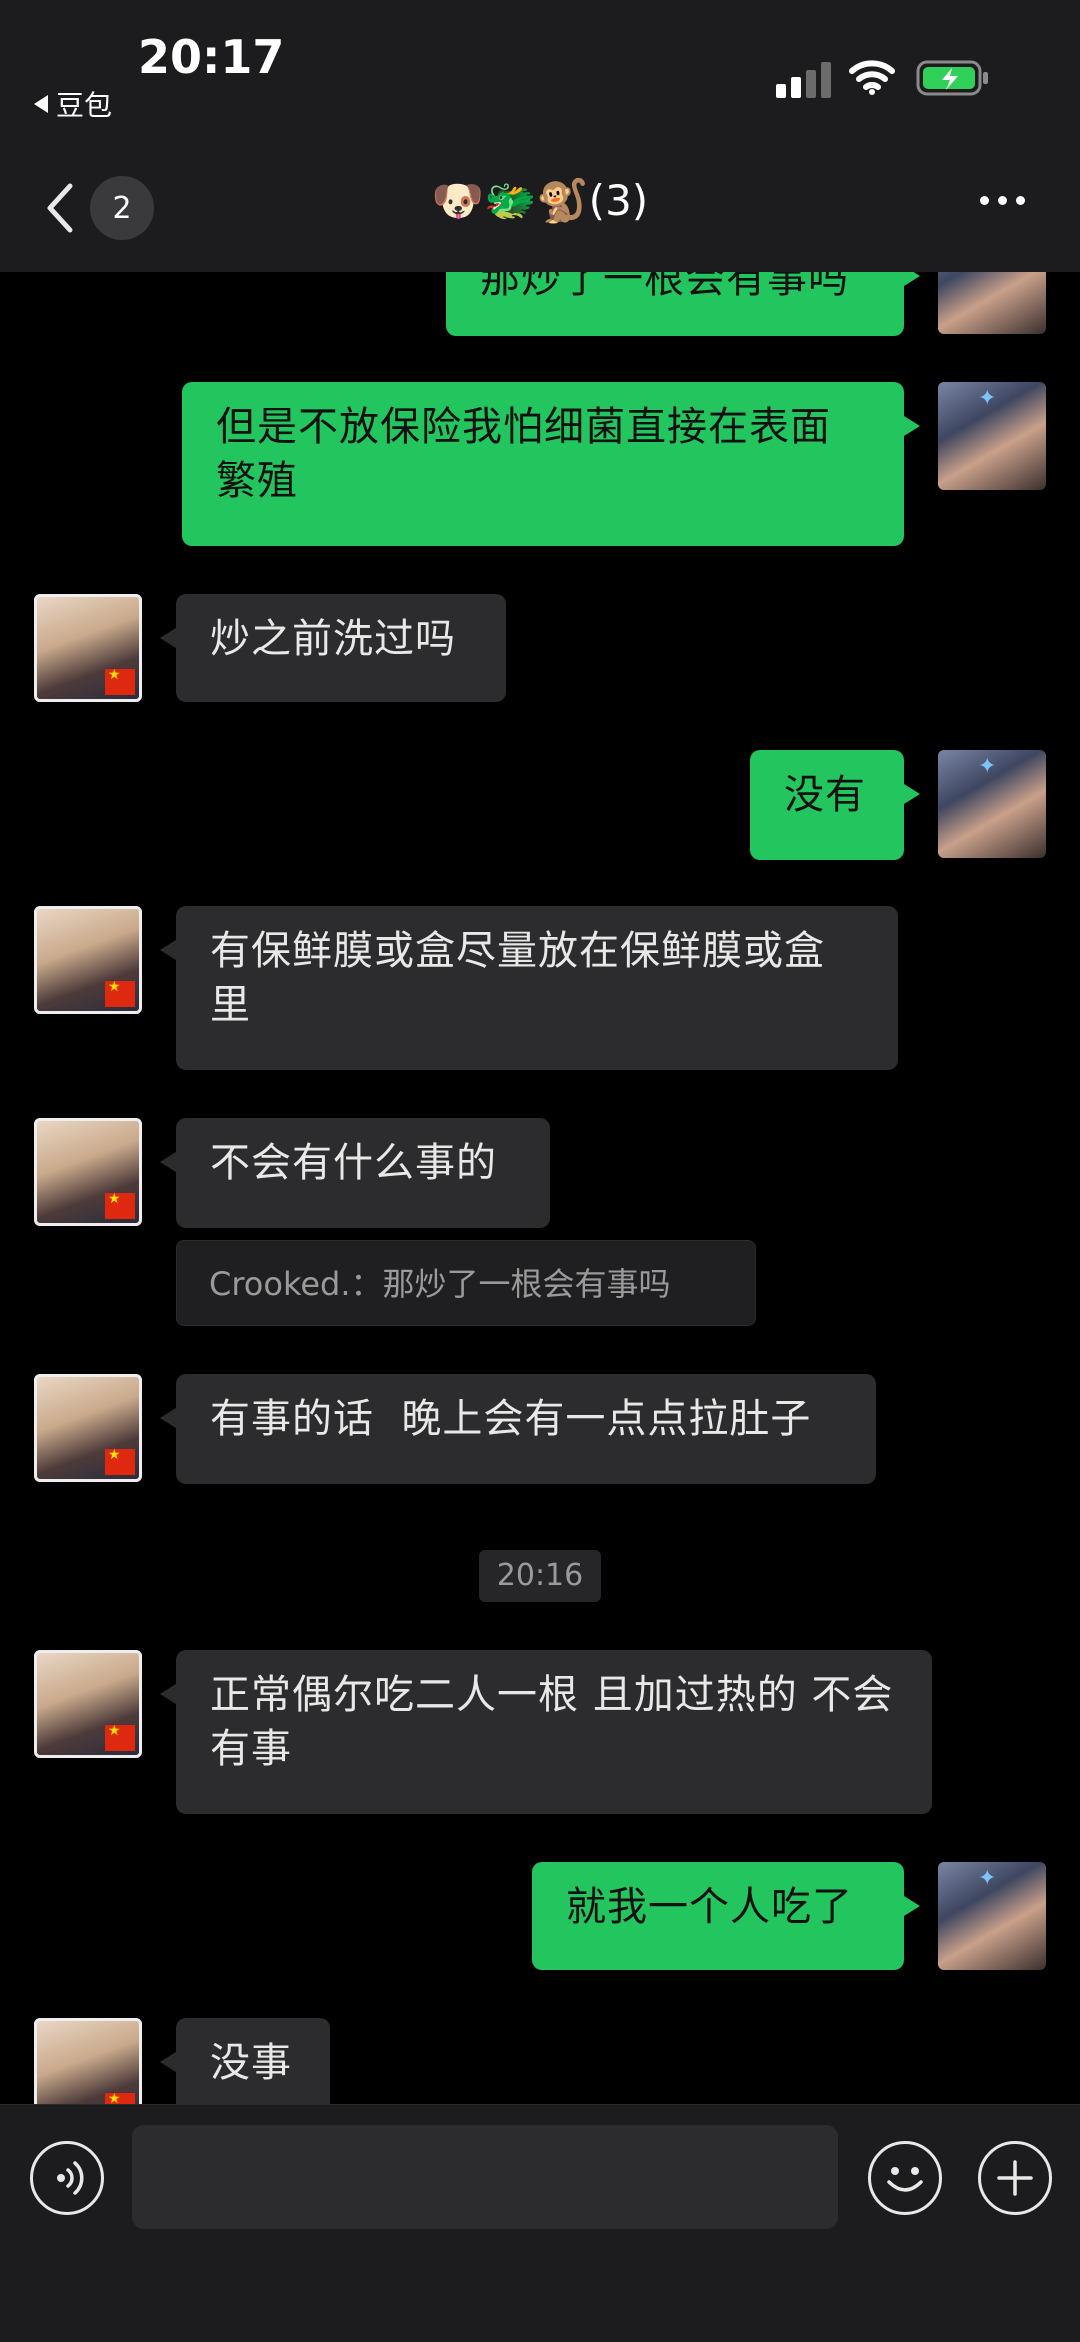 This screenshot has height=2342, width=1080. I want to click on voice-waves-icon, so click(70, 2178).